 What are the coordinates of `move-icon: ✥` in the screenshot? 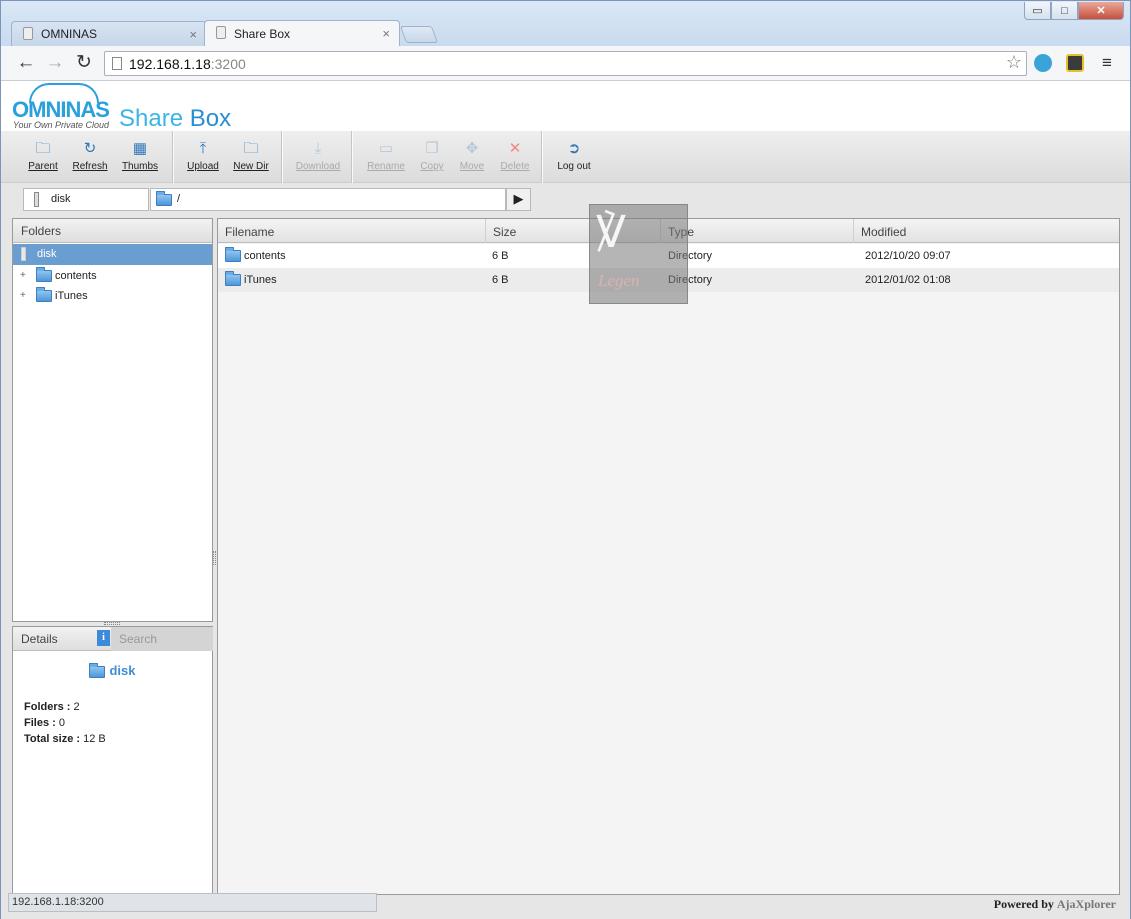 It's located at (472, 148).